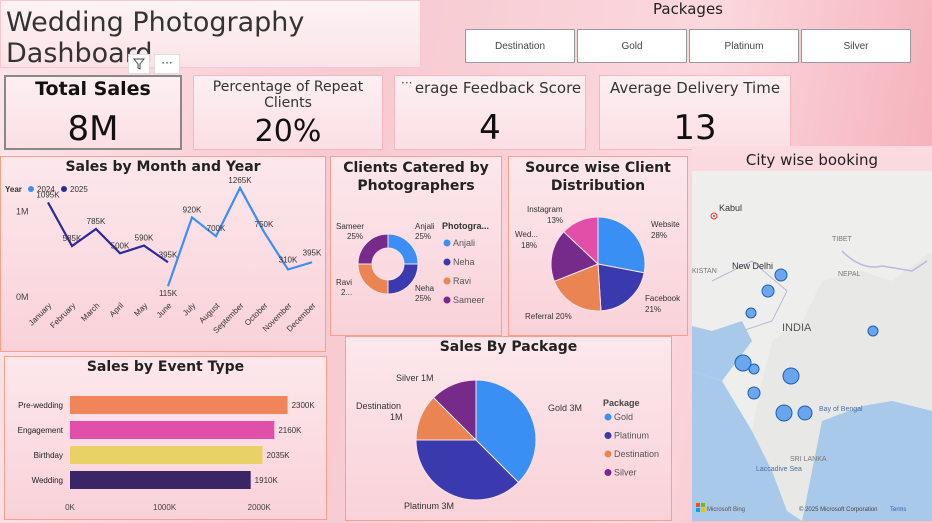 The image size is (932, 523). Describe the element at coordinates (841, 409) in the screenshot. I see `map-label-bay: Bay of Bengal` at that location.